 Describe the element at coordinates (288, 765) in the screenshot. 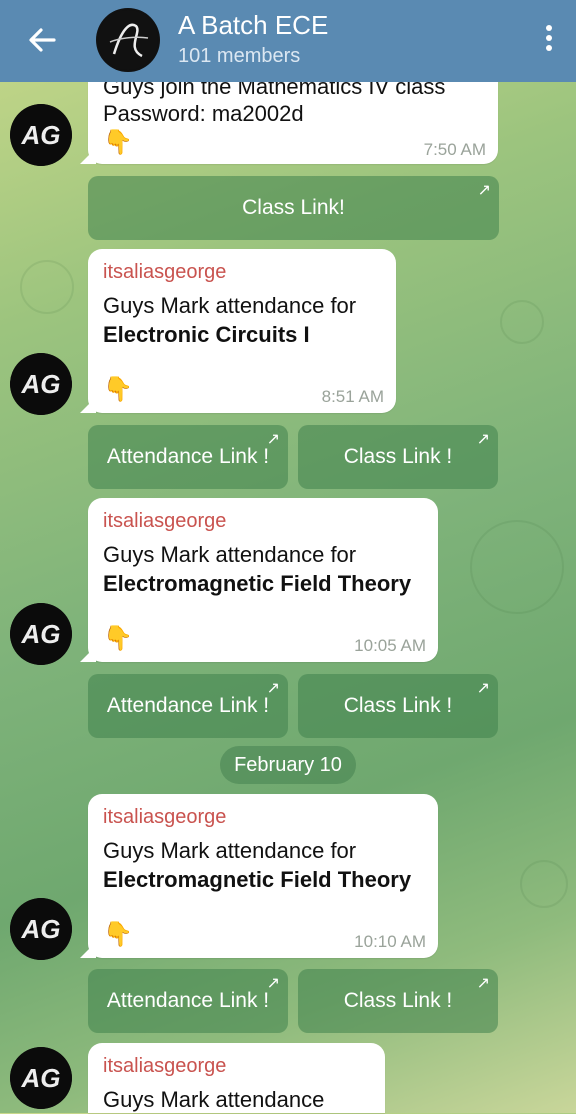

I see `date-separator: February 10` at that location.